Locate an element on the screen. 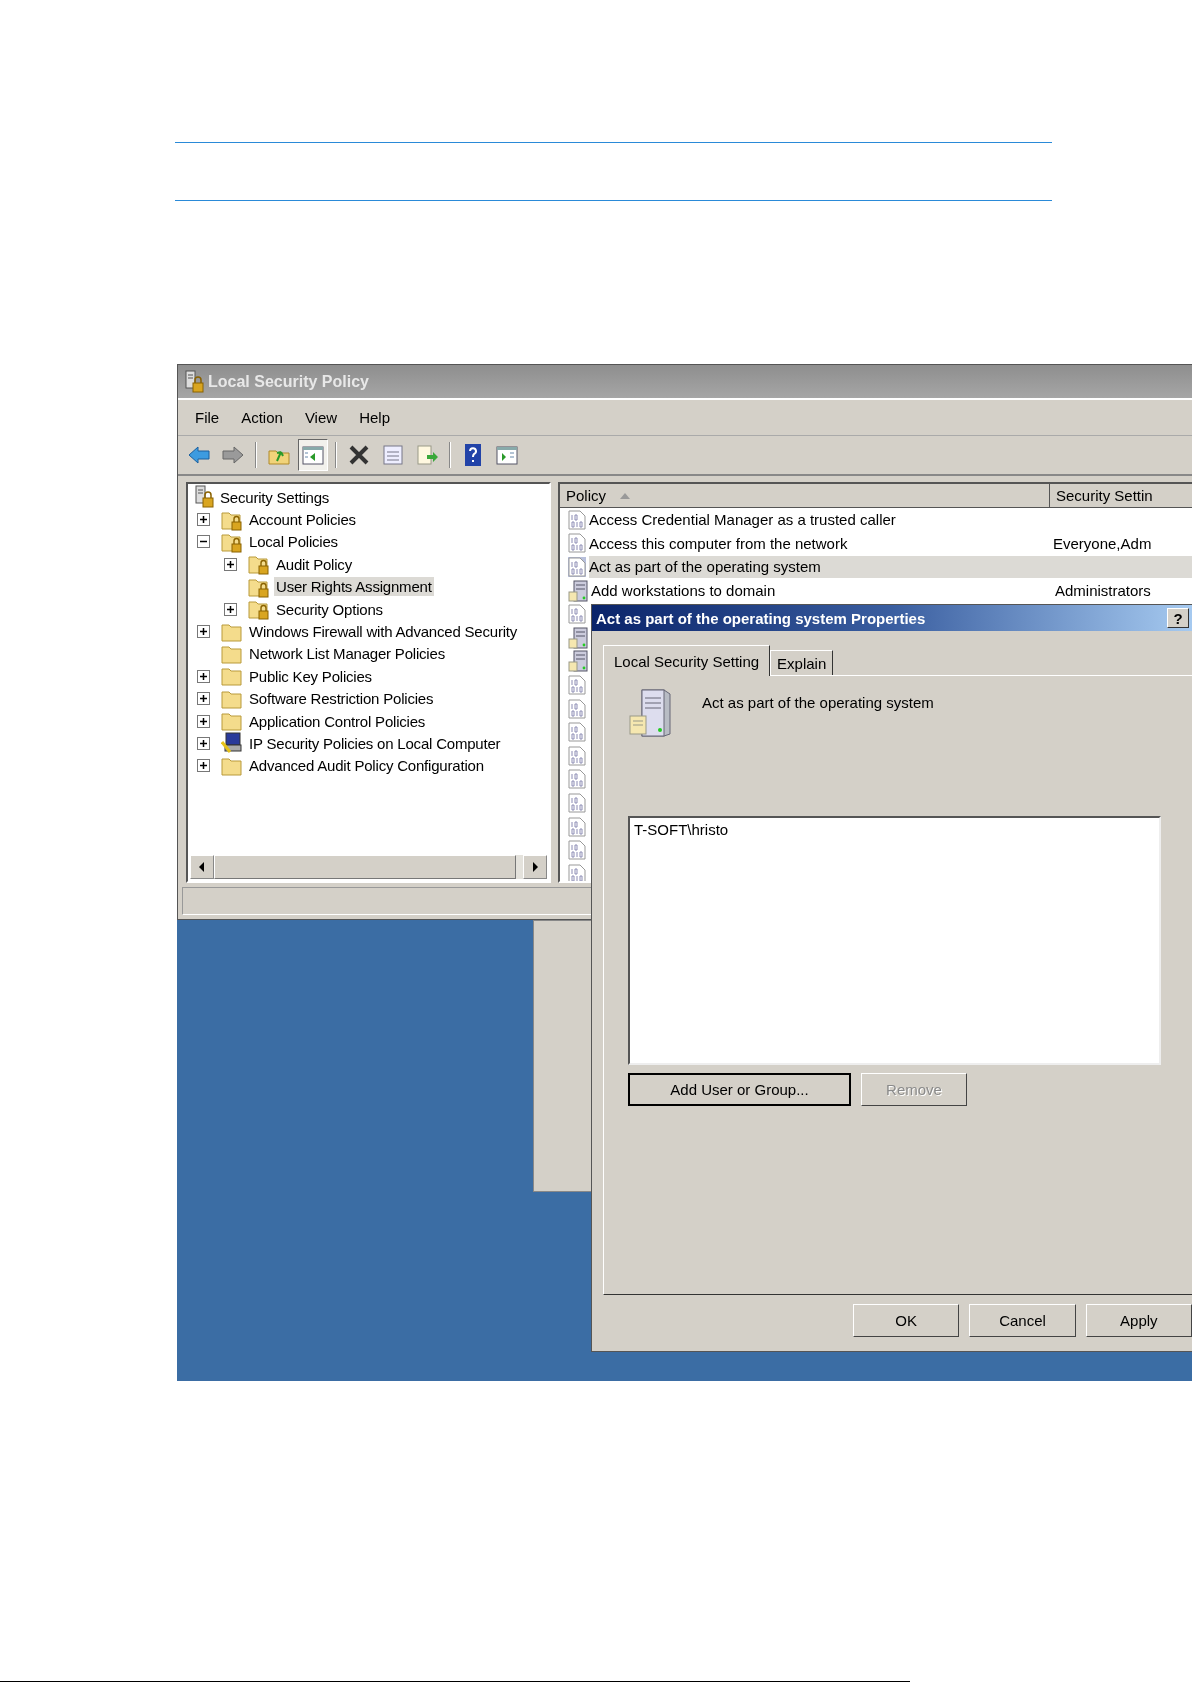 This screenshot has width=1192, height=1684. column-header: Security Settin is located at coordinates (1121, 495).